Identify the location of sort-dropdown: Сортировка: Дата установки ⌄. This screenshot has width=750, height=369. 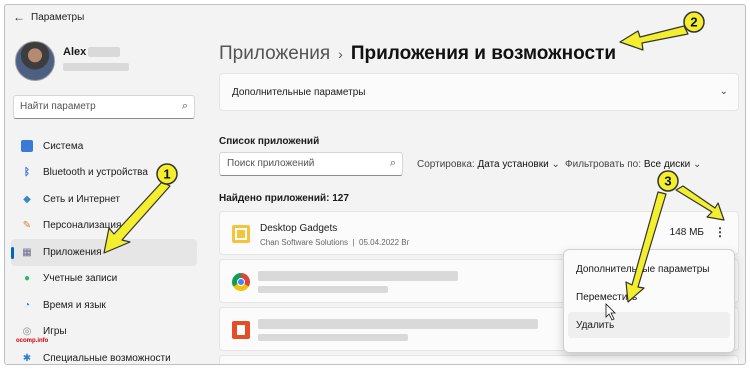
(488, 164).